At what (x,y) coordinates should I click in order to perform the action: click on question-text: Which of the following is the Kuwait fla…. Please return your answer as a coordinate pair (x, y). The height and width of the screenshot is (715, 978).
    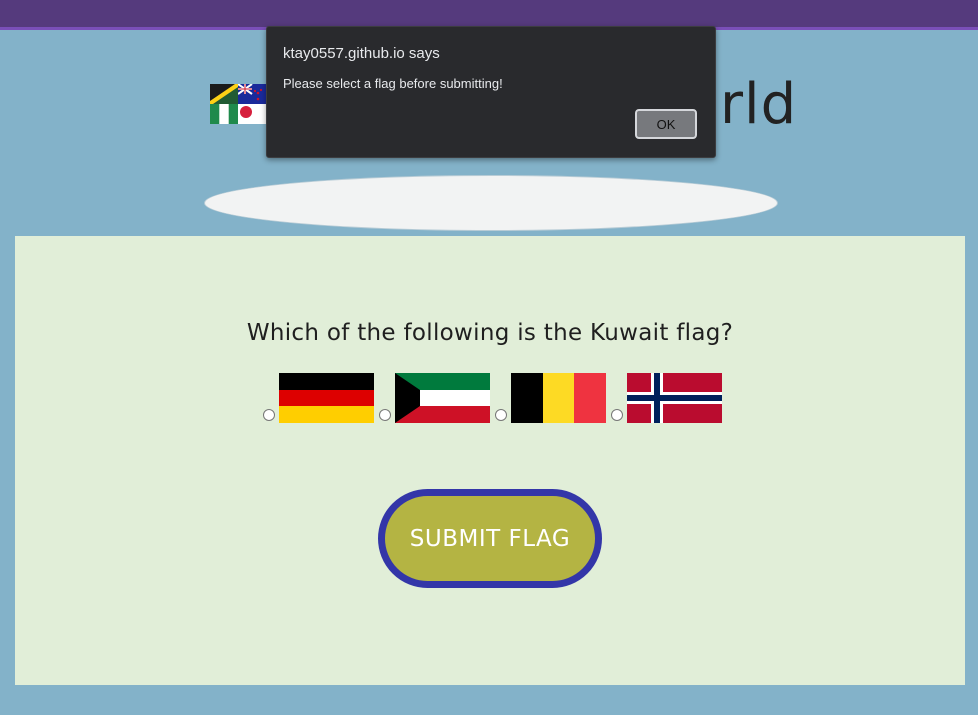
    Looking at the image, I should click on (490, 333).